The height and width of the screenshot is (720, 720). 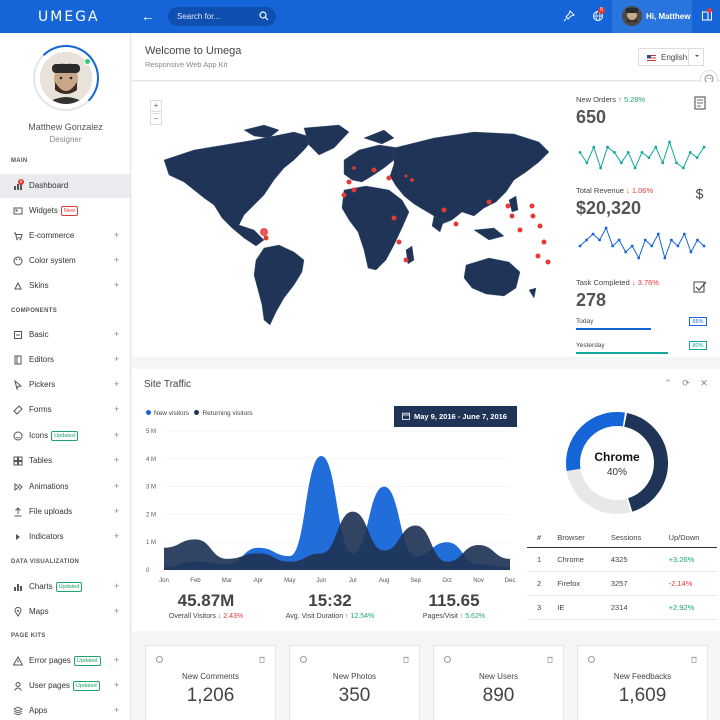 I want to click on user-greeting: Hi, Matthew, so click(x=668, y=16).